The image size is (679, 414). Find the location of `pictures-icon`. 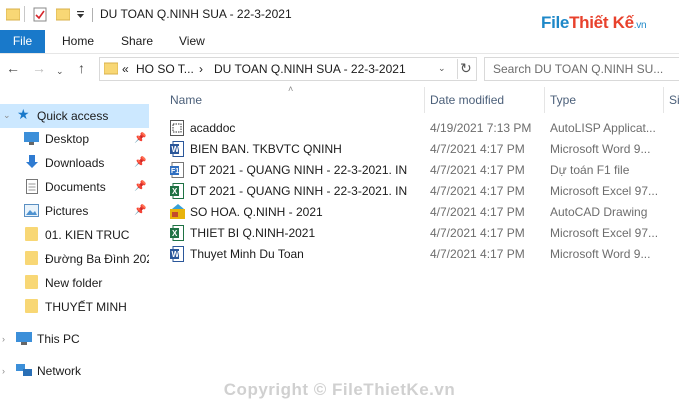

pictures-icon is located at coordinates (31, 212).